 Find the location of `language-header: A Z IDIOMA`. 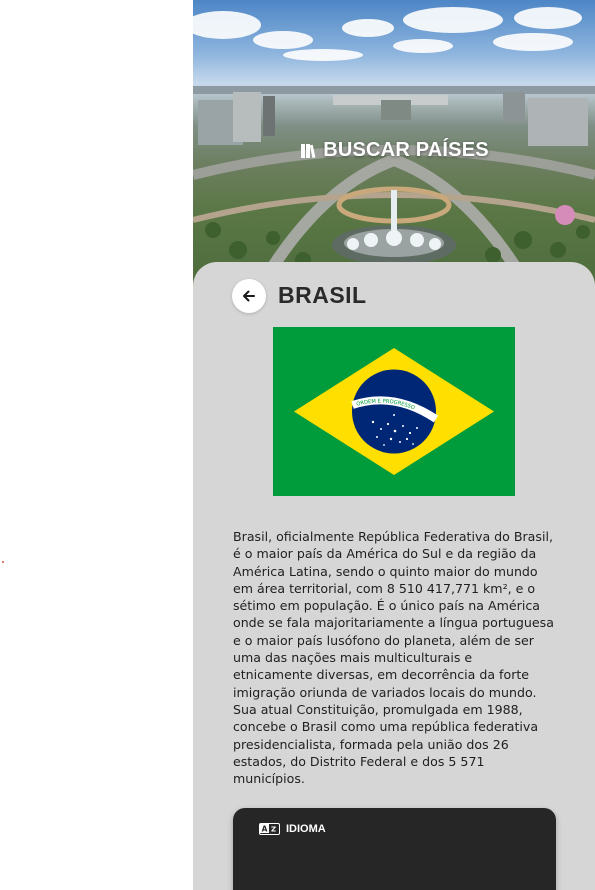

language-header: A Z IDIOMA is located at coordinates (292, 829).